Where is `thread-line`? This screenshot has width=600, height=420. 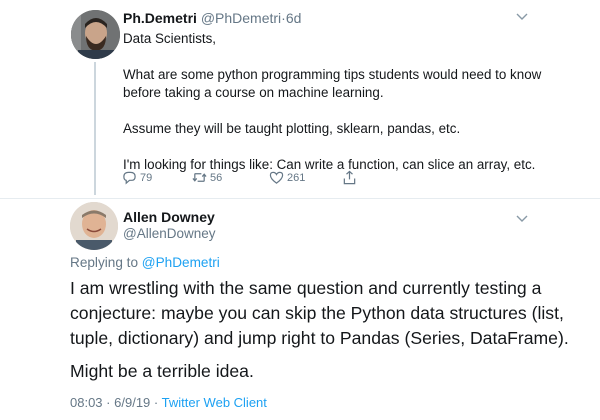 thread-line is located at coordinates (95, 128).